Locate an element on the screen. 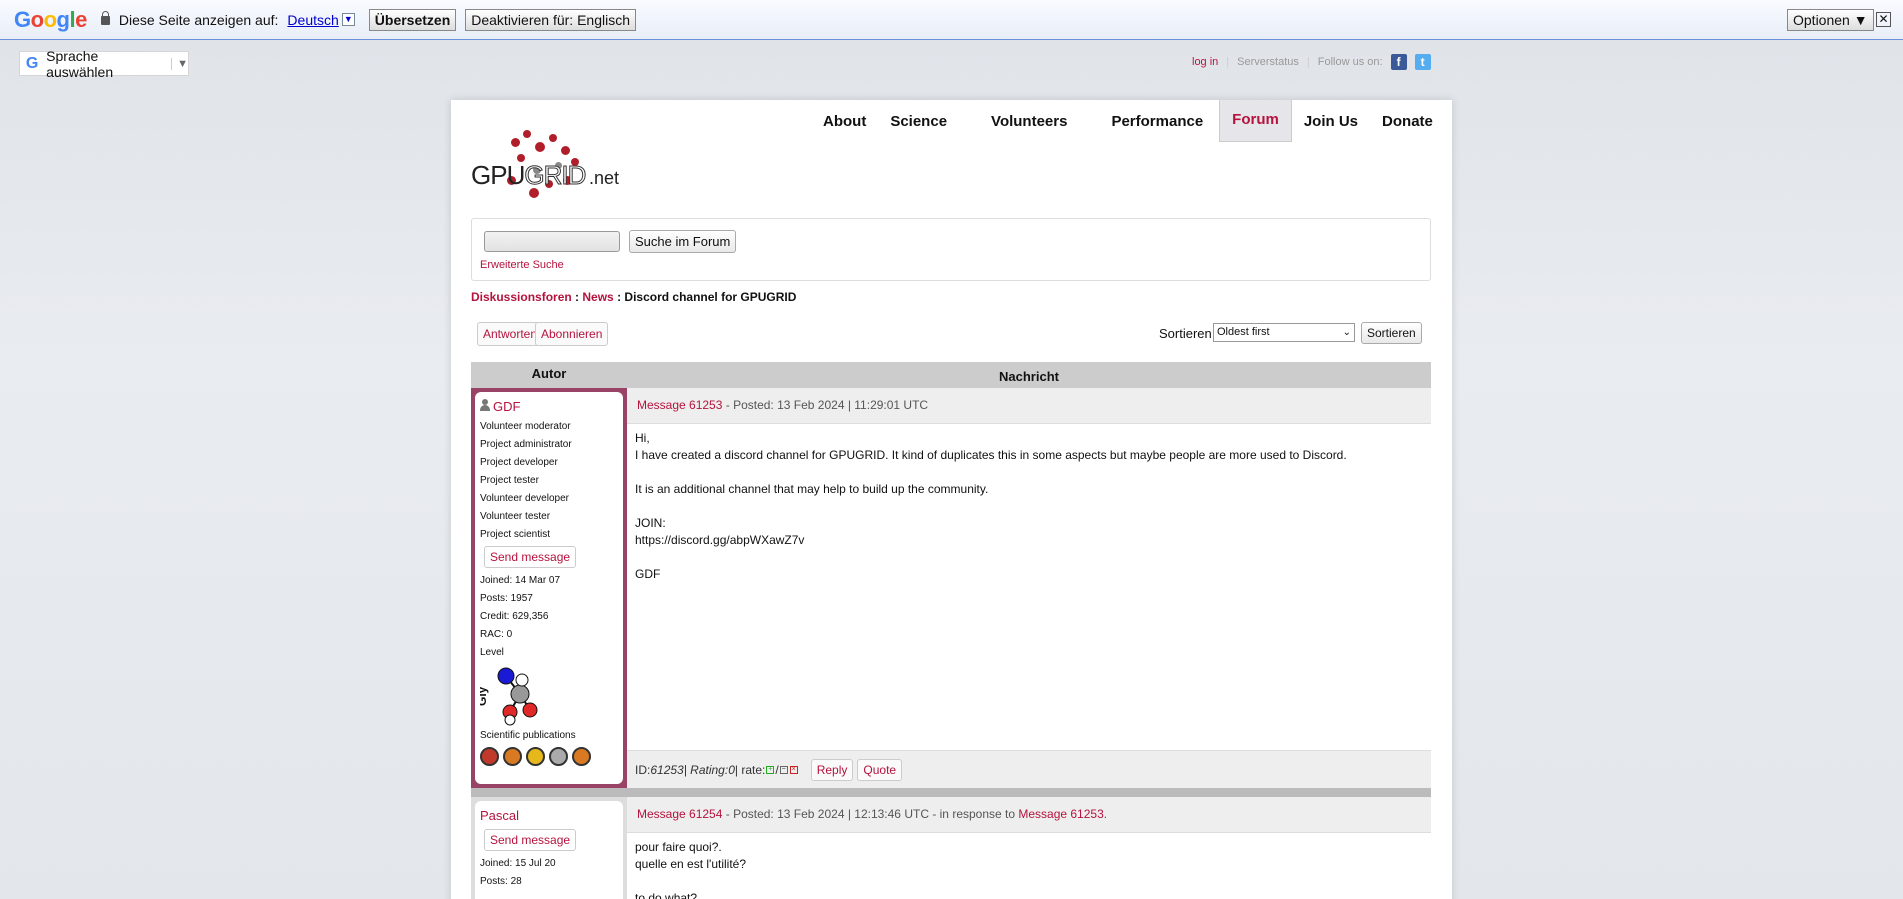 The width and height of the screenshot is (1903, 899). post-divider is located at coordinates (951, 792).